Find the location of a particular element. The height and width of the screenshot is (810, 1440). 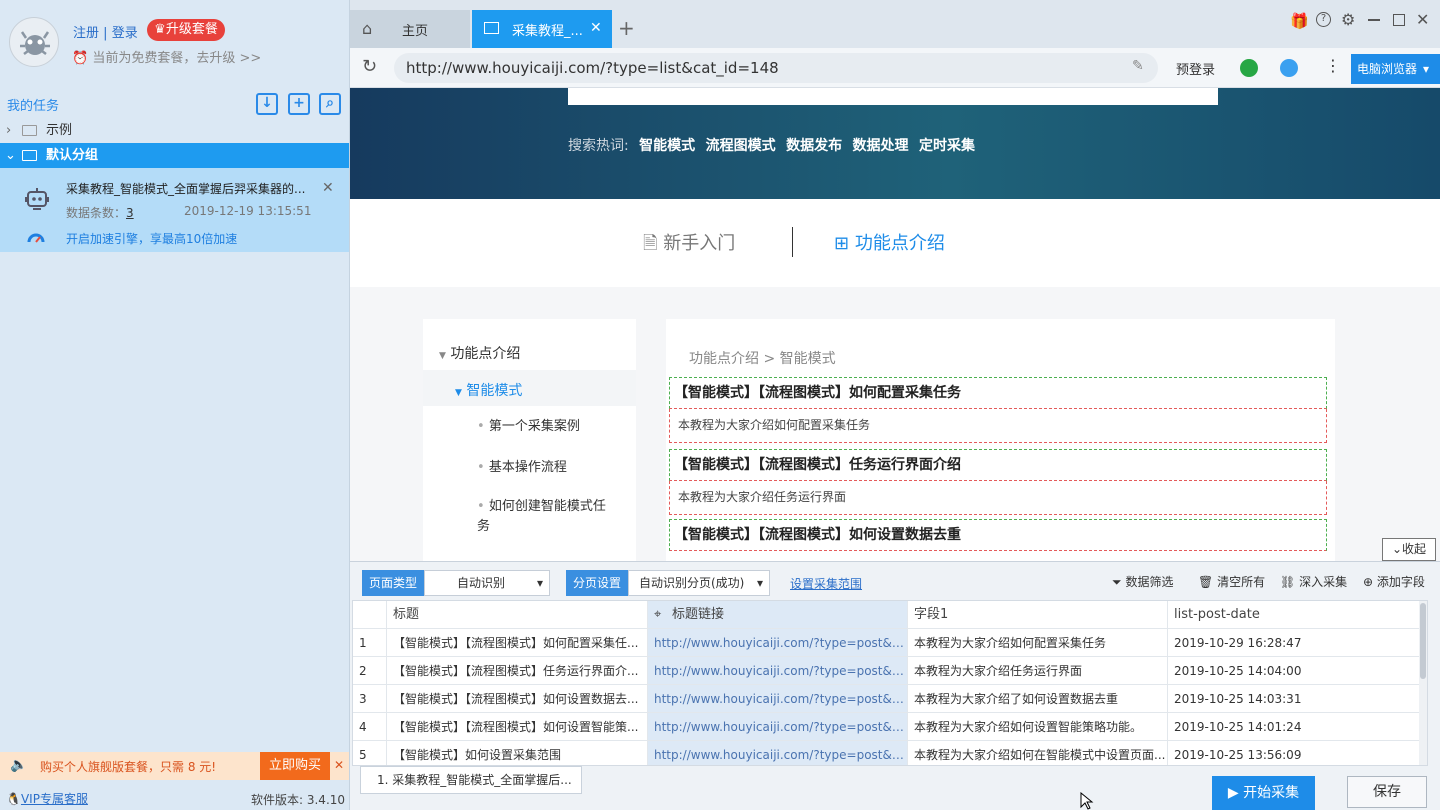

sidebar-label: 基本操作流程 is located at coordinates (527, 467).